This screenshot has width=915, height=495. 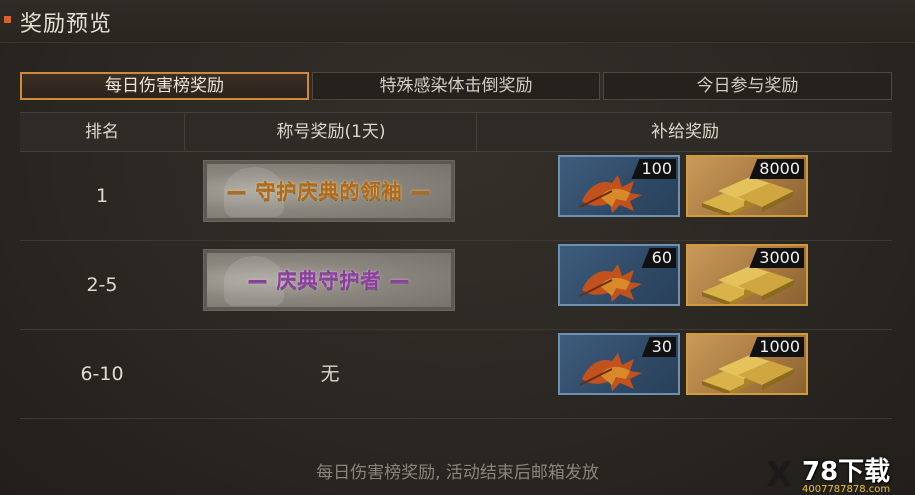 What do you see at coordinates (747, 364) in the screenshot?
I see `gold-bars-item: 1000` at bounding box center [747, 364].